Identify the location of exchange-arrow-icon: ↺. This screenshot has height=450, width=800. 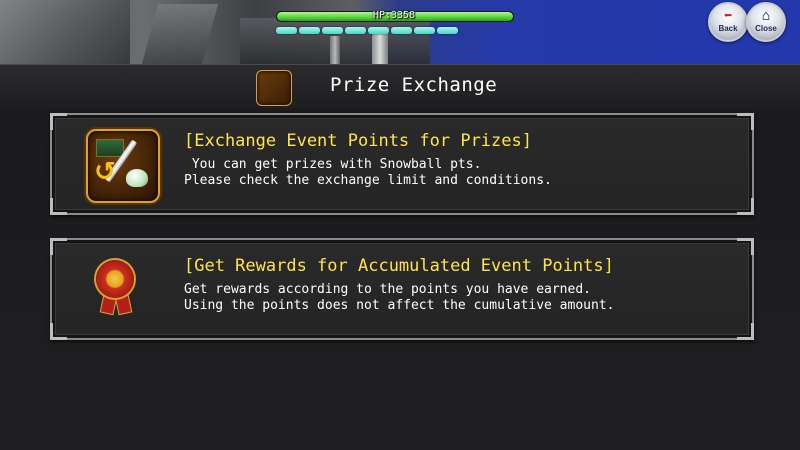
(105, 172).